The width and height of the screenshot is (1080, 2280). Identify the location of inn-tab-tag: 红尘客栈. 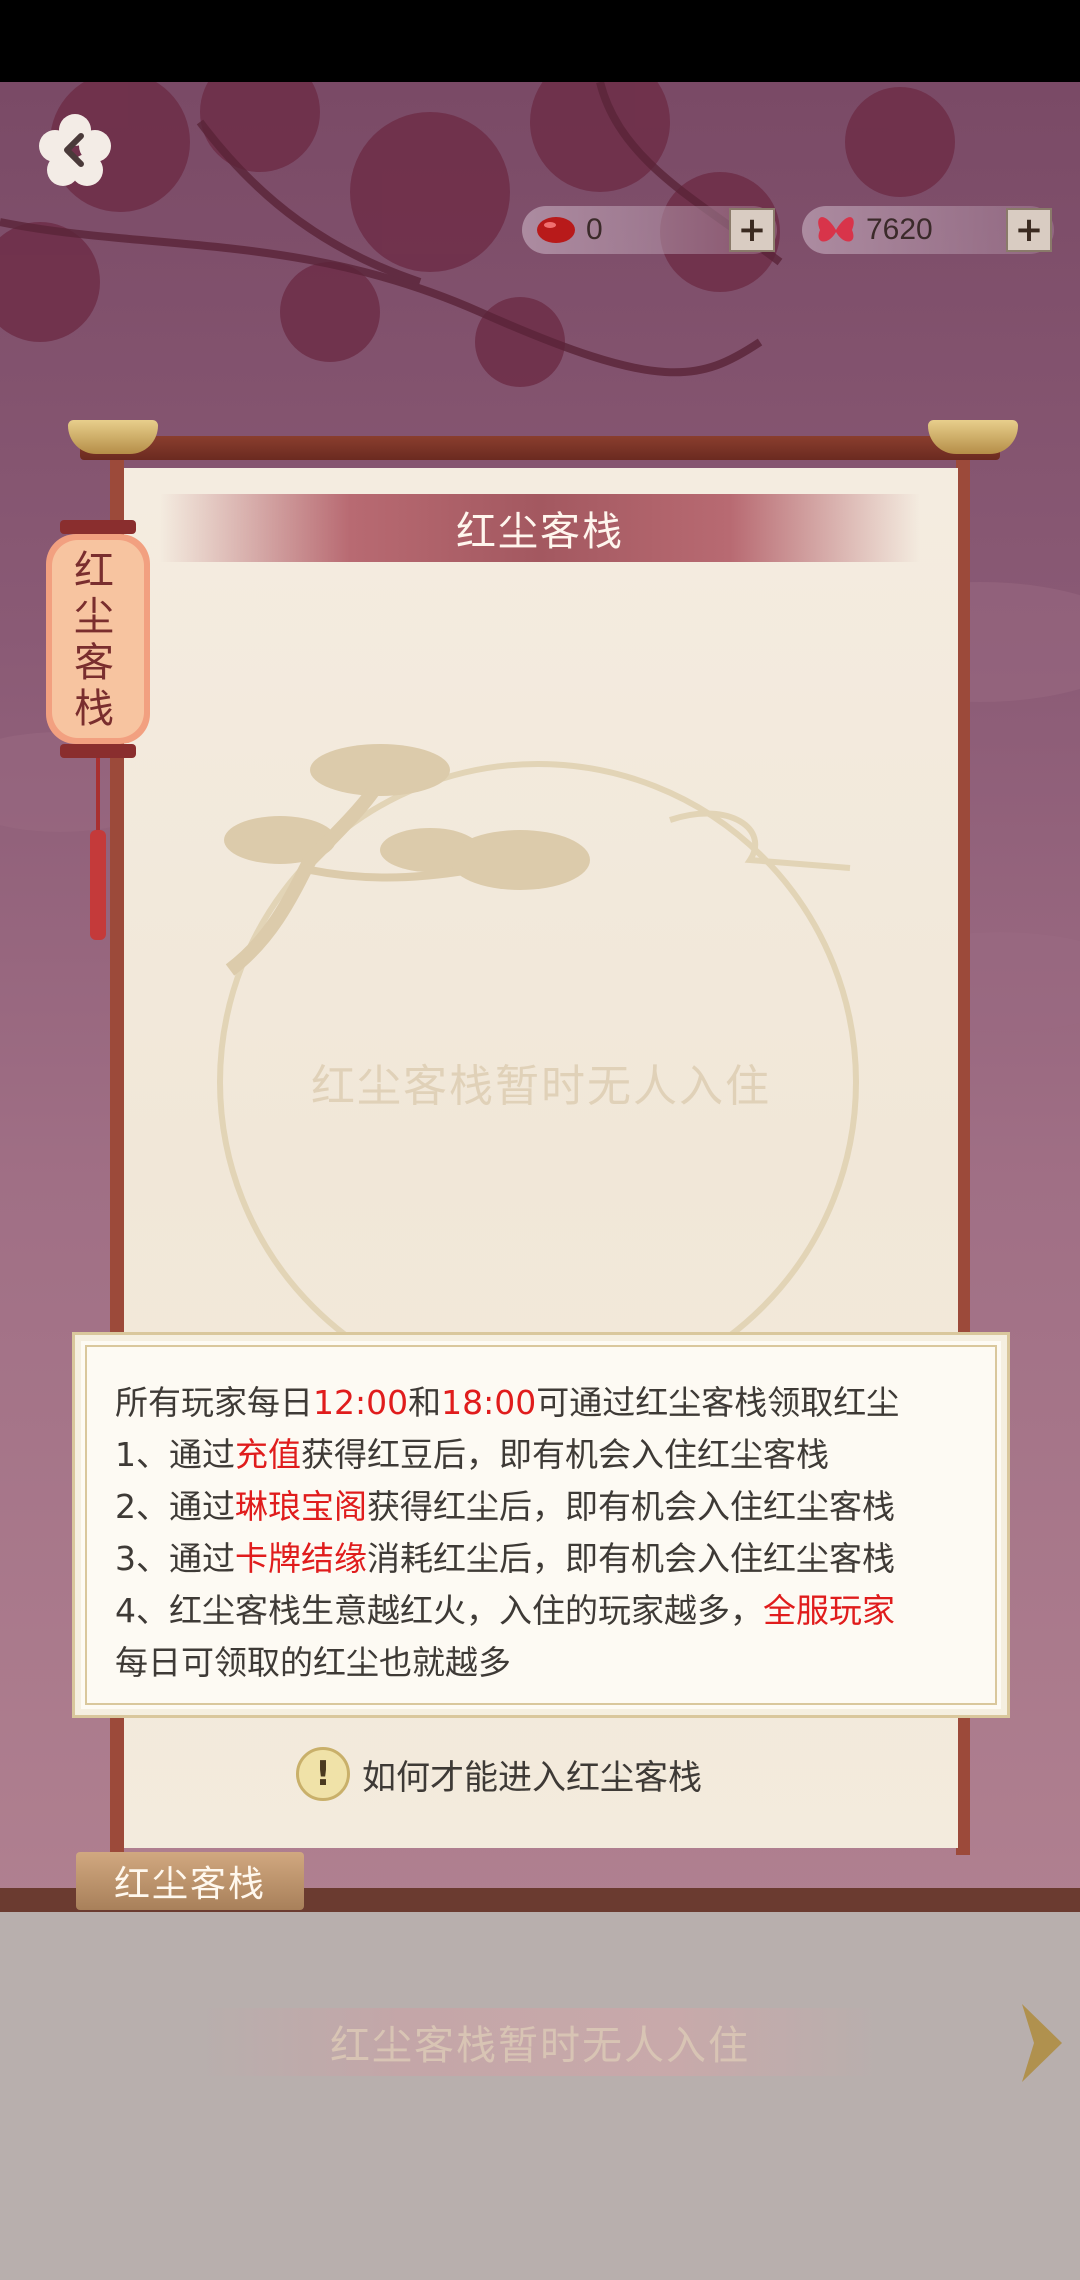
(190, 1881).